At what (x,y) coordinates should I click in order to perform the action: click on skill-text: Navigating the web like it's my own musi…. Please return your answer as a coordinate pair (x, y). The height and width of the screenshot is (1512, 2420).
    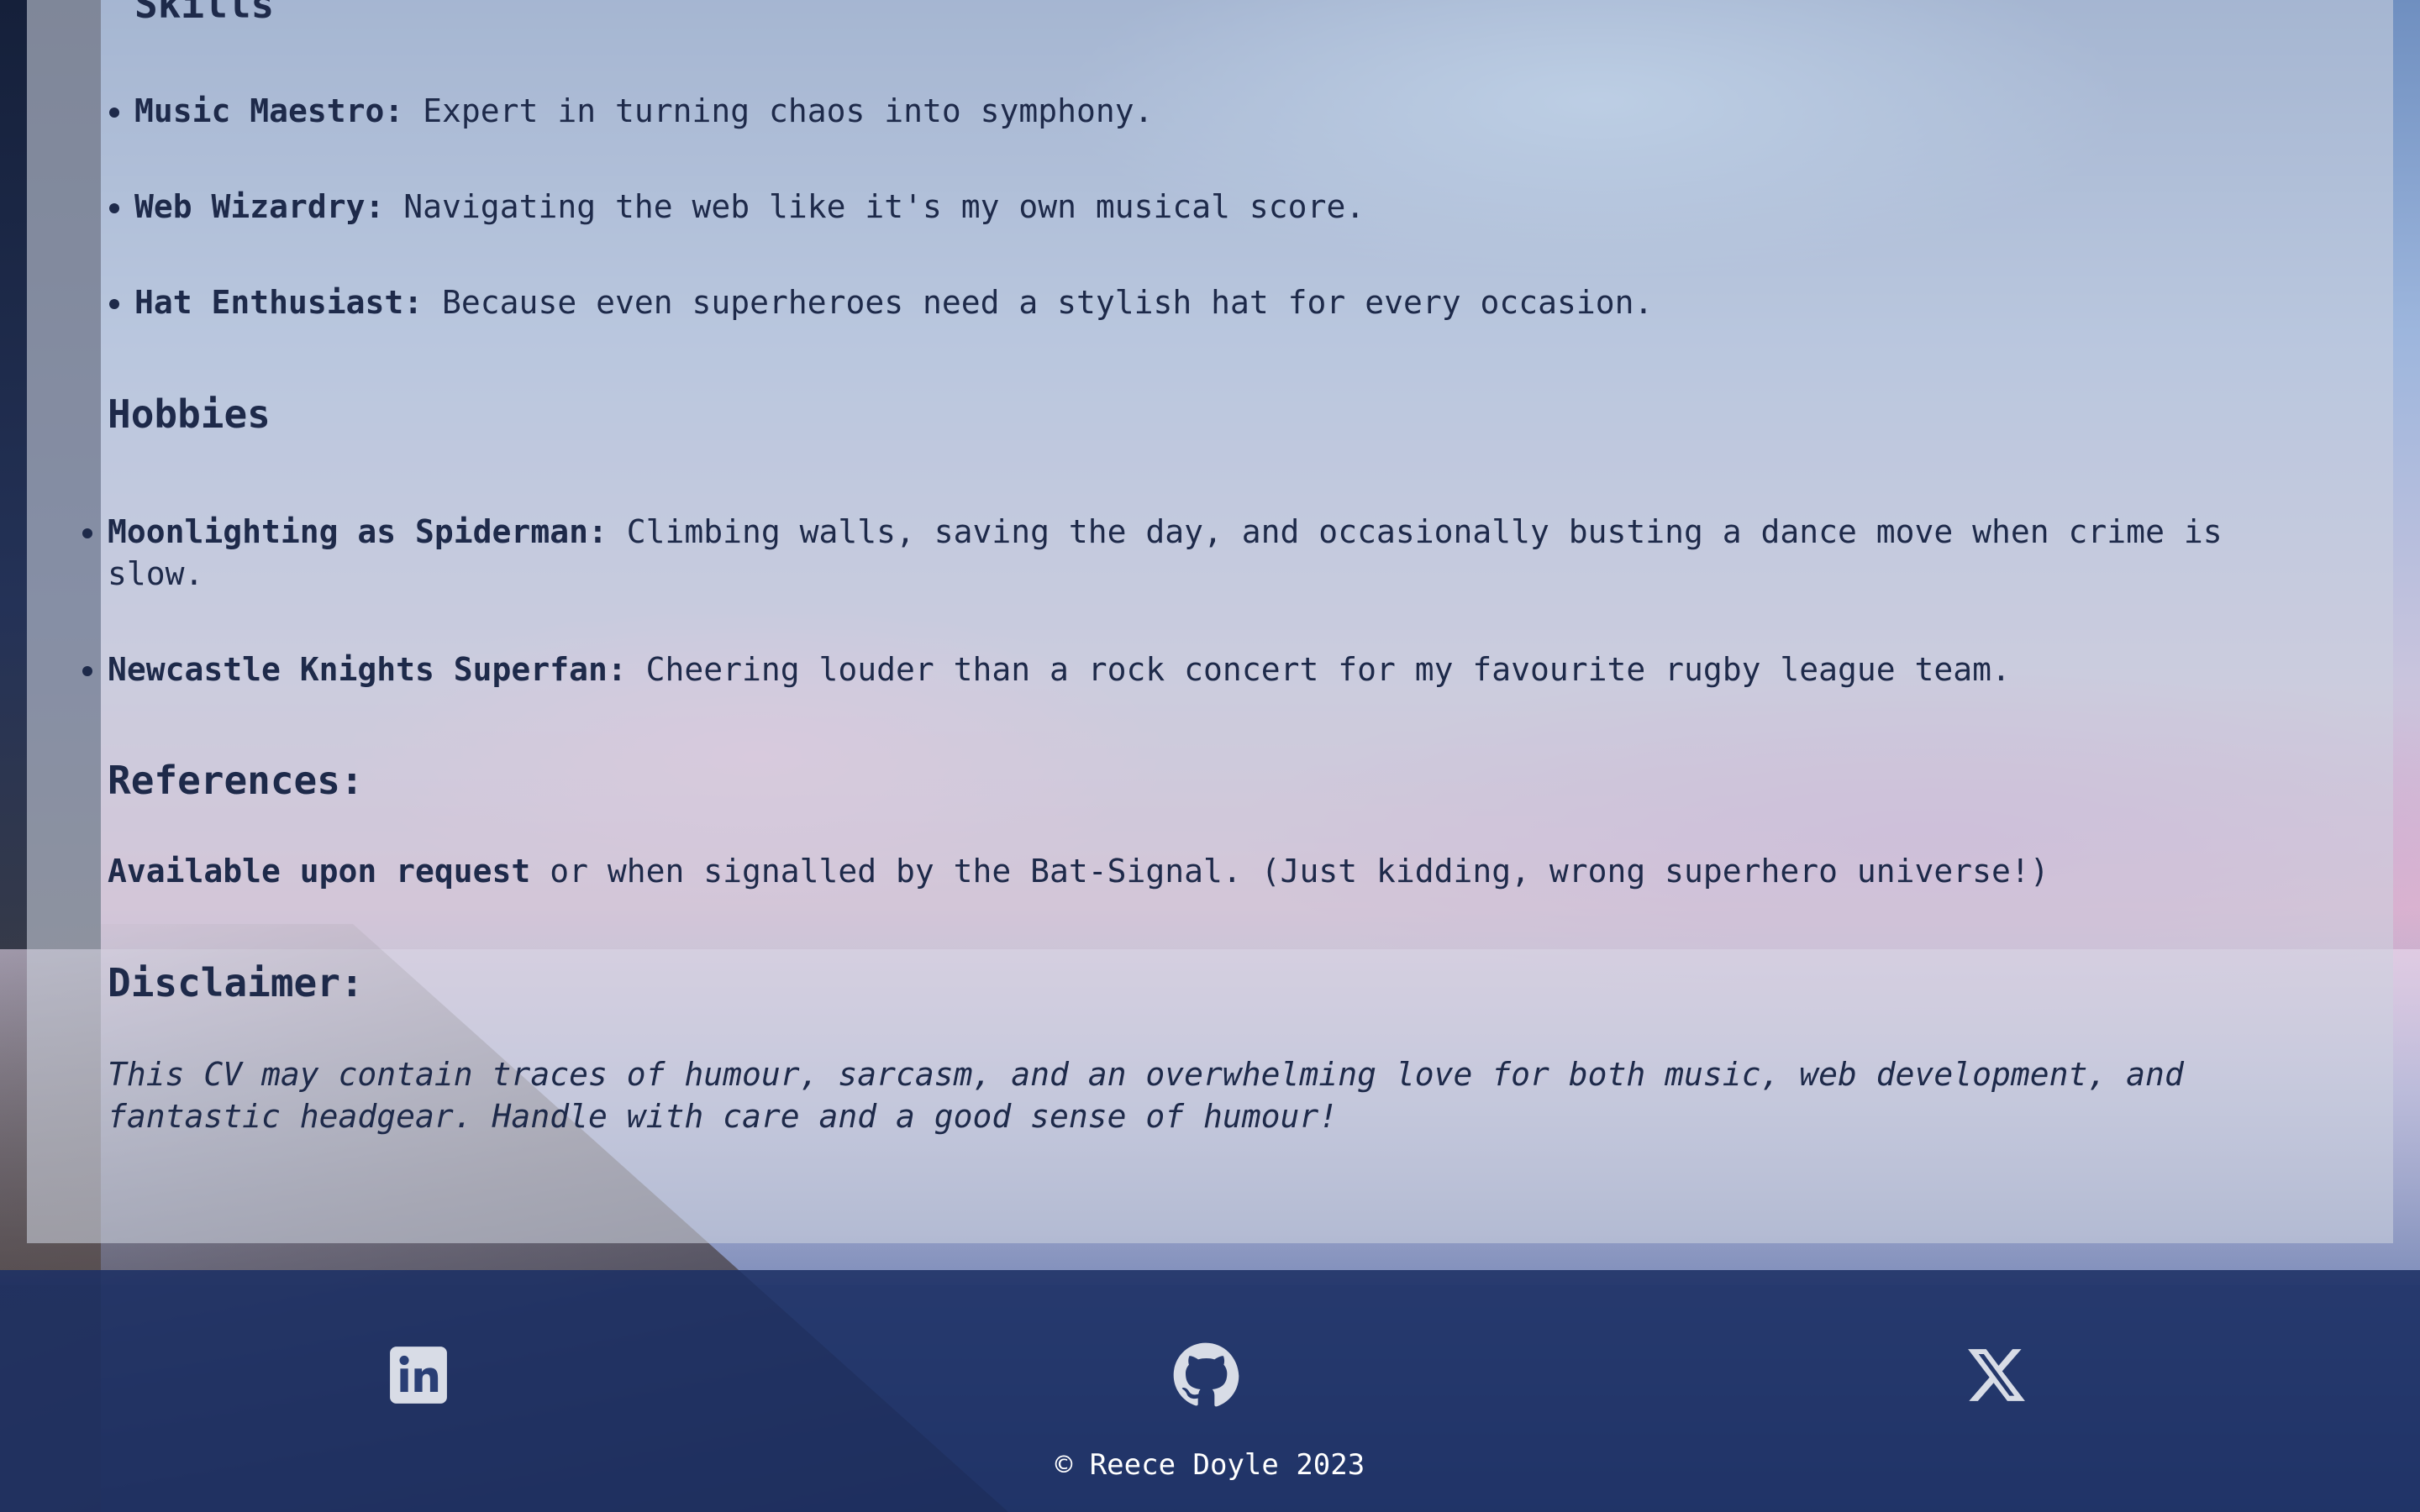
    Looking at the image, I should click on (874, 206).